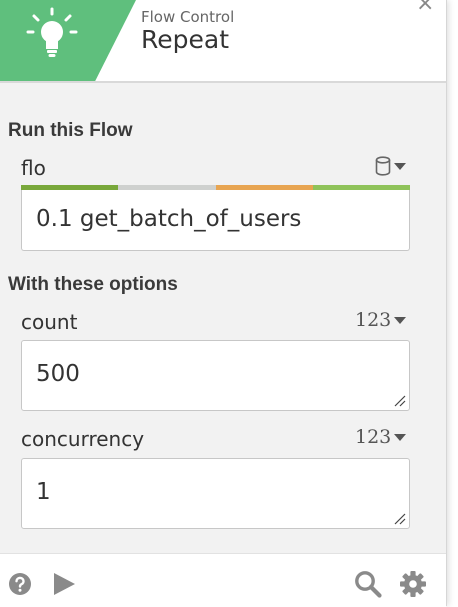 The width and height of the screenshot is (458, 607). I want to click on help-icon, so click(20, 584).